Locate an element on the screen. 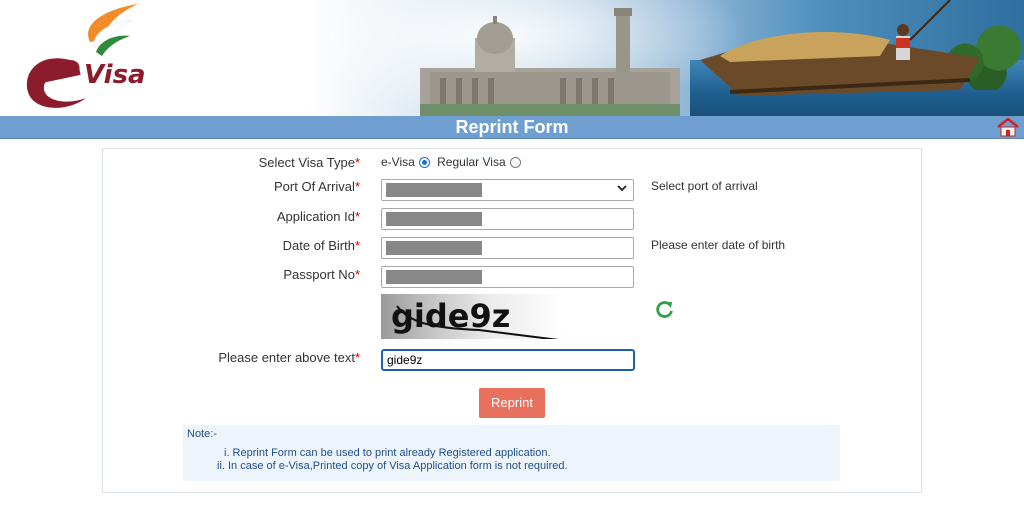 The width and height of the screenshot is (1024, 523). passport-no-input is located at coordinates (507, 277).